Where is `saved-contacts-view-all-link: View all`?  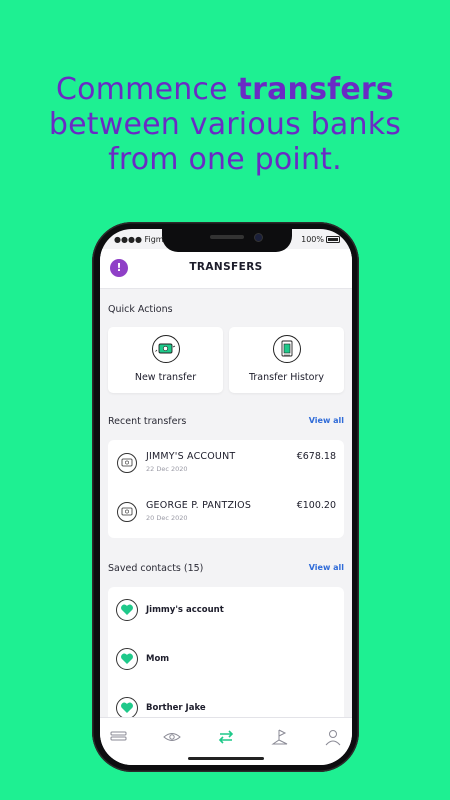
saved-contacts-view-all-link: View all is located at coordinates (326, 567).